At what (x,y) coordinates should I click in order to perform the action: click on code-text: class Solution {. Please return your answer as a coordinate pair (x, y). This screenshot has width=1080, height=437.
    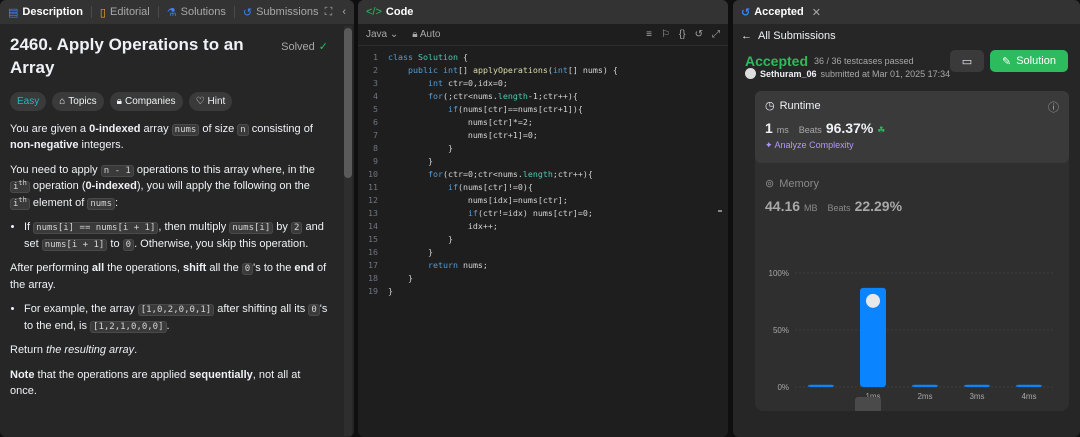
    Looking at the image, I should click on (428, 57).